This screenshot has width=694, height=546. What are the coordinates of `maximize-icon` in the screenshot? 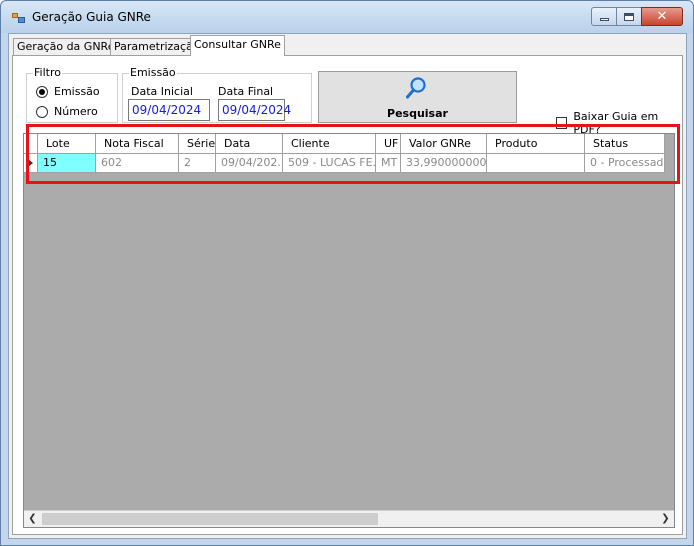 It's located at (629, 16).